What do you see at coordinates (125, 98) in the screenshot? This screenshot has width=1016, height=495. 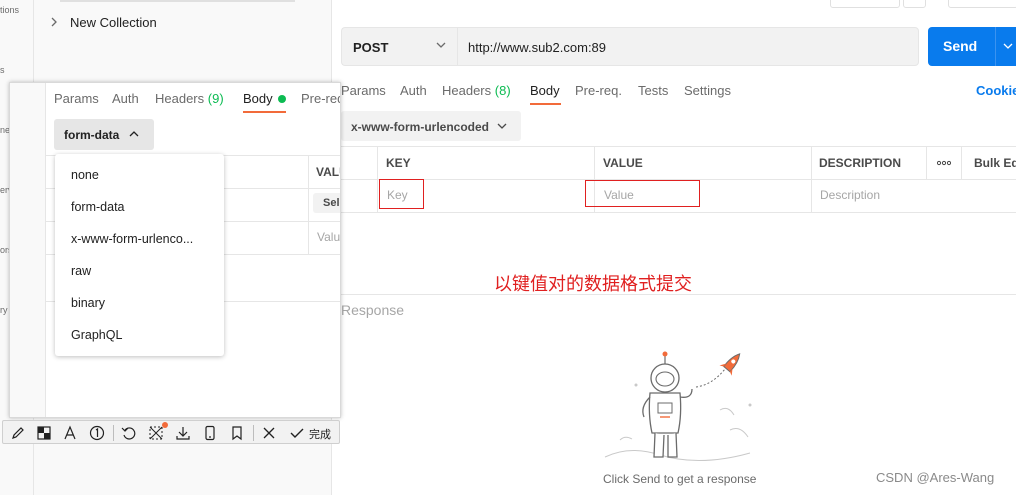 I see `overlay-tab-auth: Auth` at bounding box center [125, 98].